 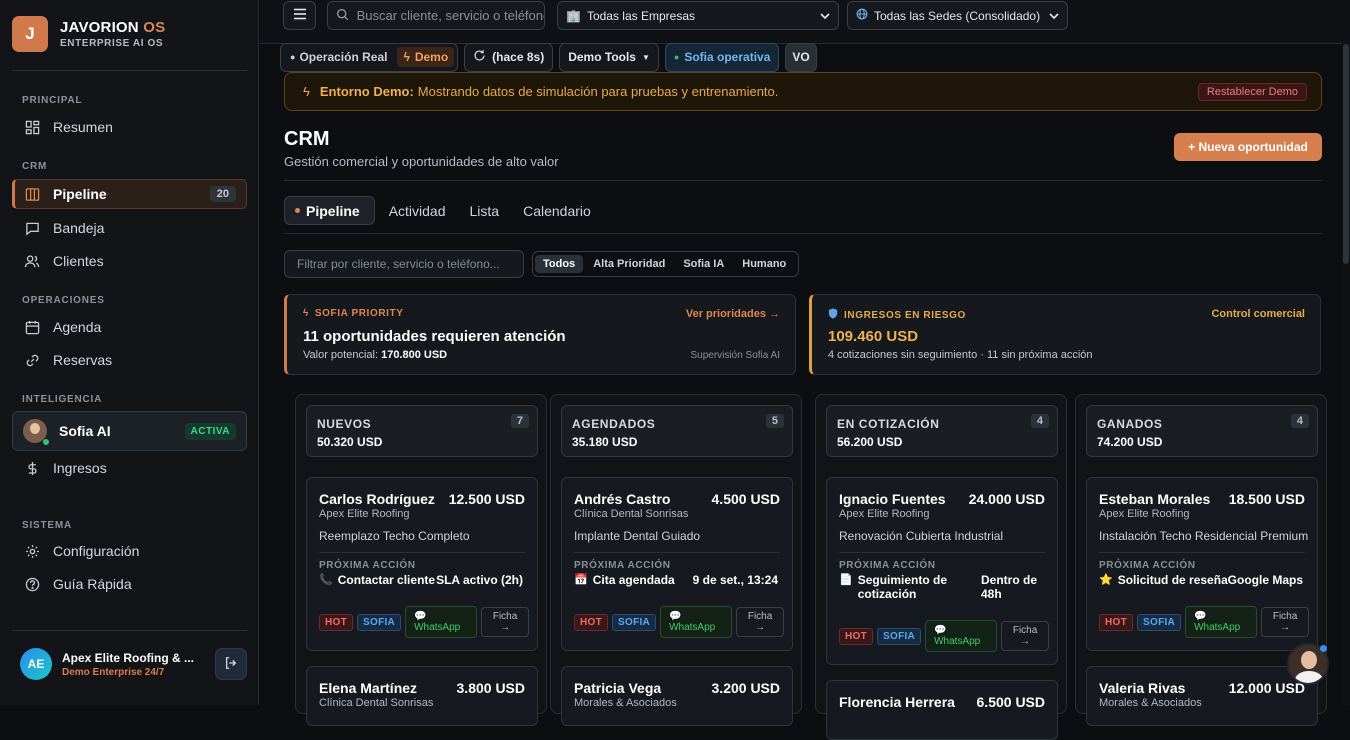 I want to click on chip-sofia-ia: Sofia IA, so click(x=703, y=264).